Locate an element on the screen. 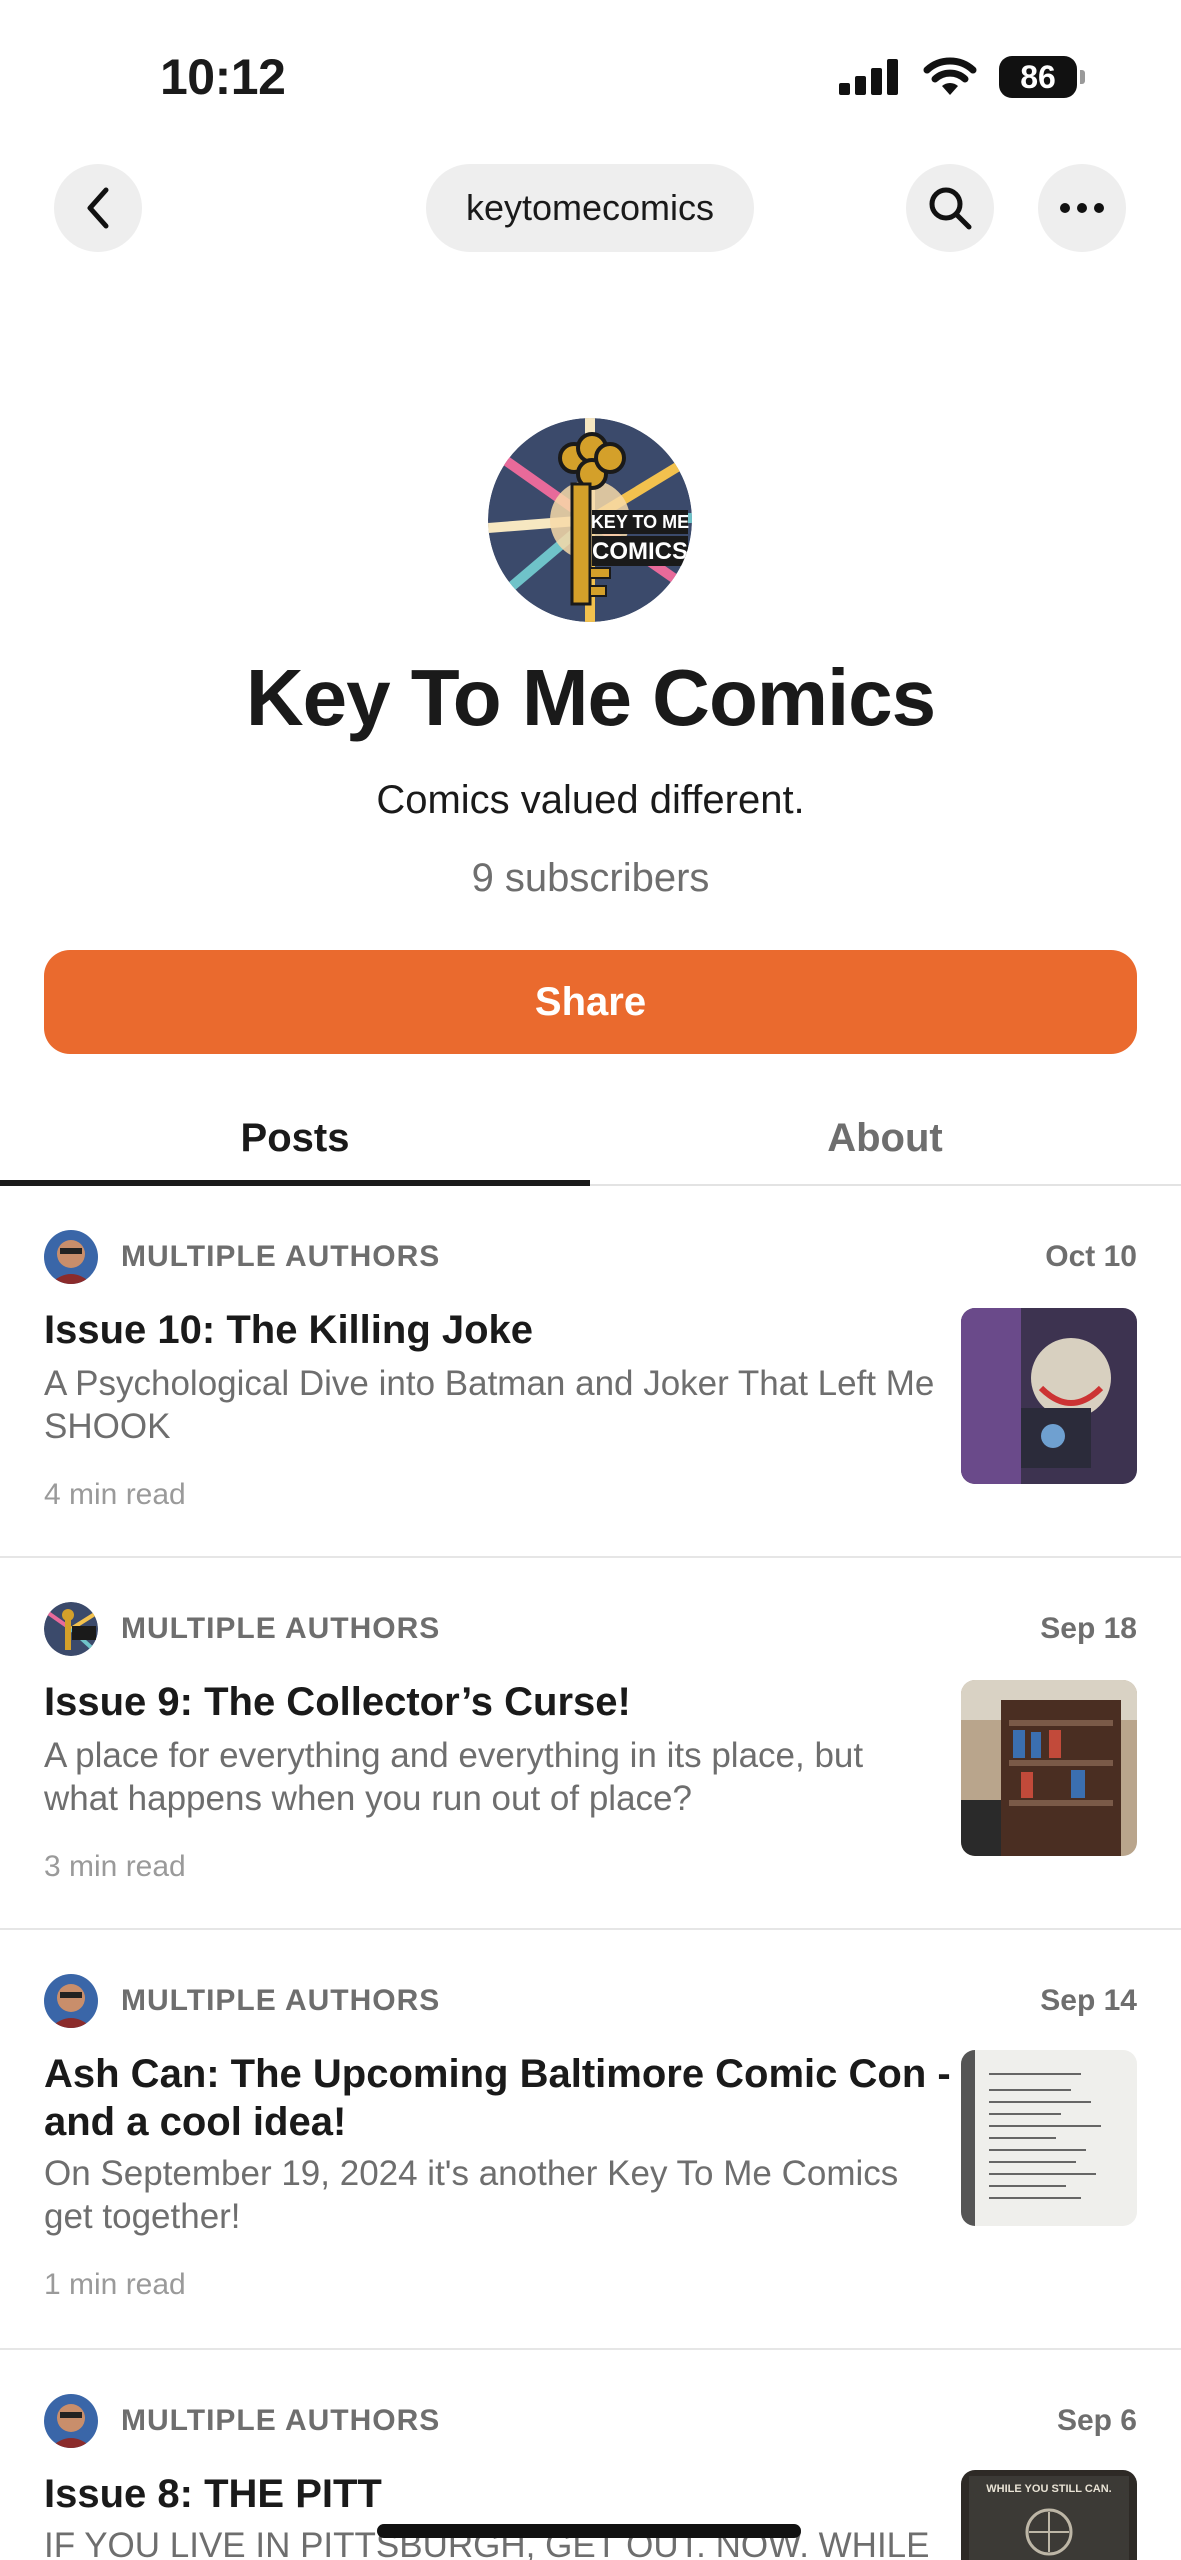  post-title: Issue 8: THE PITT is located at coordinates (494, 2494).